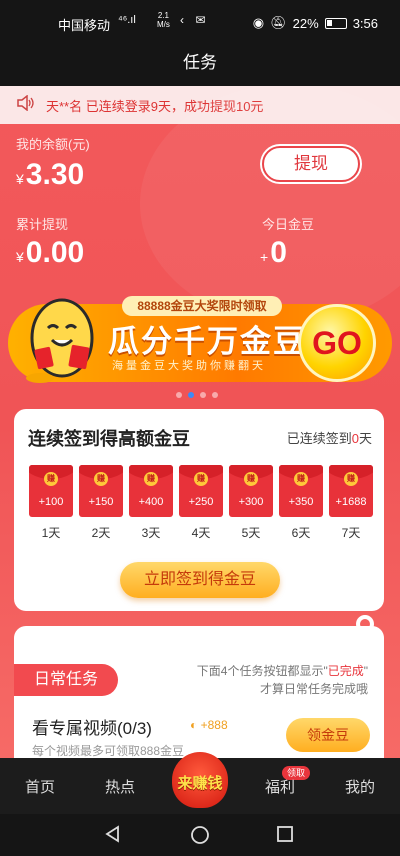 Image resolution: width=400 pixels, height=856 pixels. I want to click on checkin-day: 赚 +350 6天, so click(301, 503).